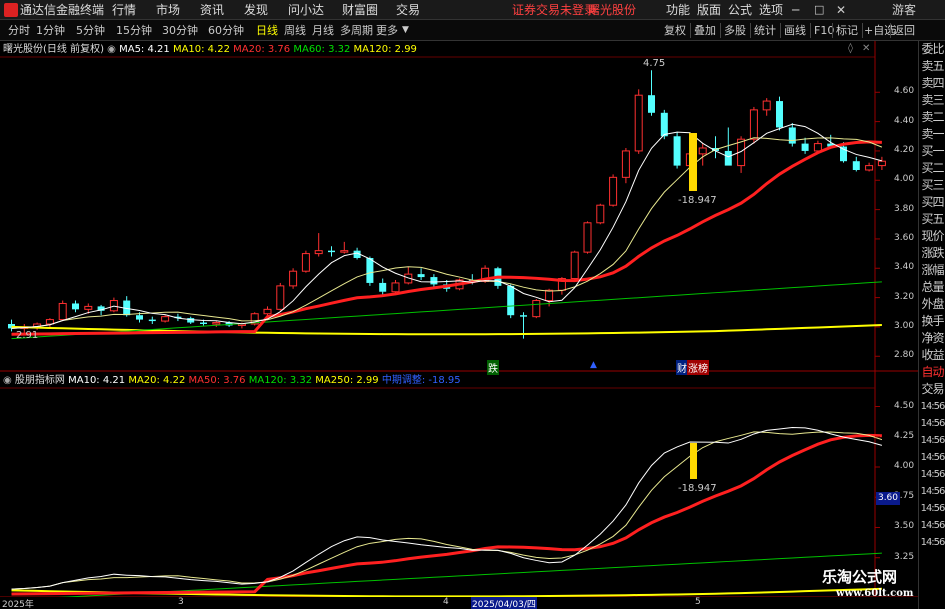 This screenshot has width=945, height=609. What do you see at coordinates (697, 488) in the screenshot?
I see `marker-value-sub: -18.947` at bounding box center [697, 488].